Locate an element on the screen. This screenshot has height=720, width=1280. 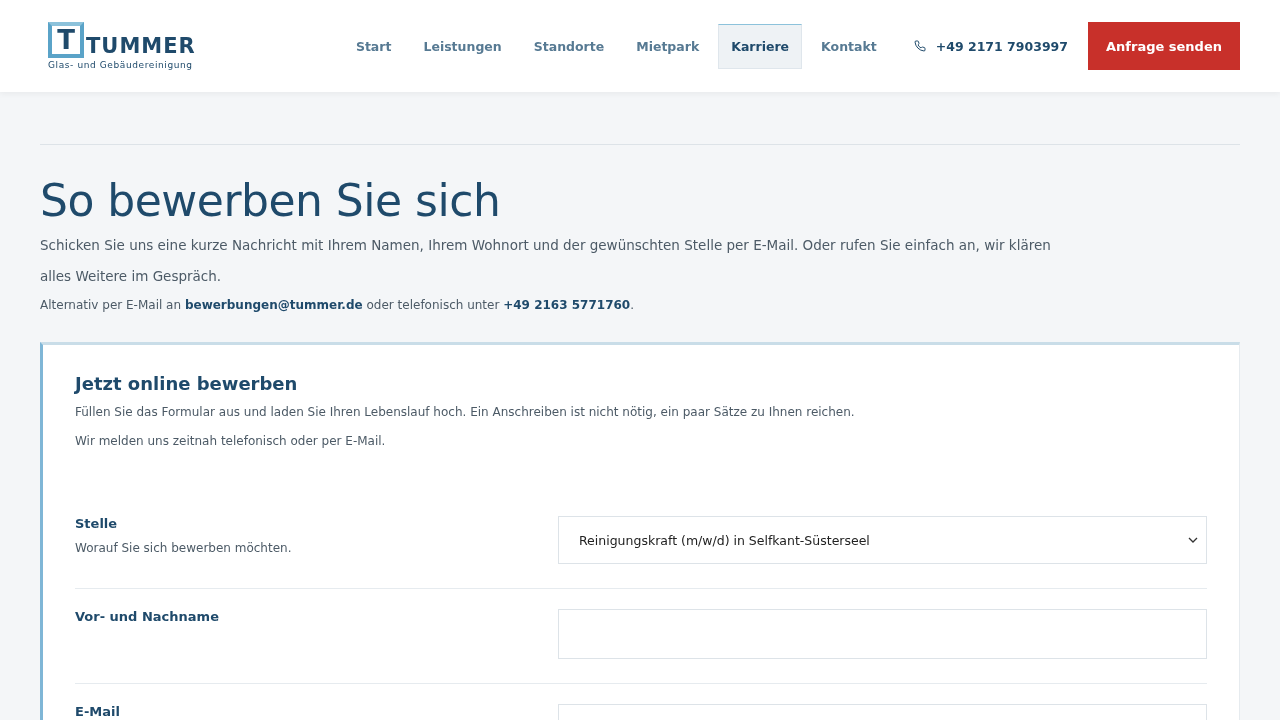
nav-link: Mietpark is located at coordinates (668, 46).